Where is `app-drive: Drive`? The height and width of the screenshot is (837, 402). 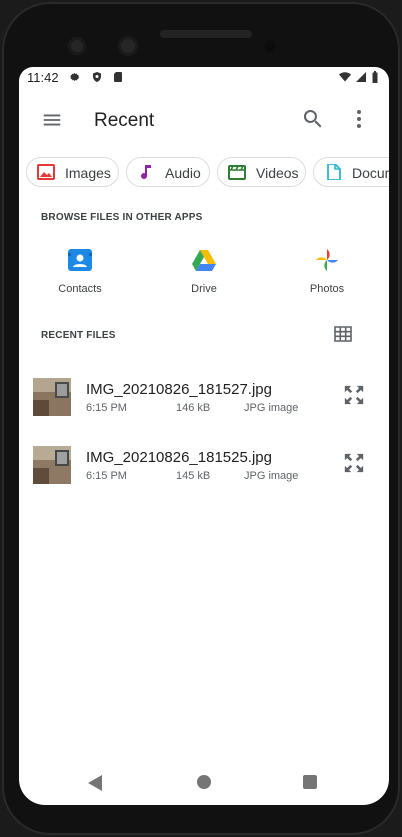 app-drive: Drive is located at coordinates (204, 271).